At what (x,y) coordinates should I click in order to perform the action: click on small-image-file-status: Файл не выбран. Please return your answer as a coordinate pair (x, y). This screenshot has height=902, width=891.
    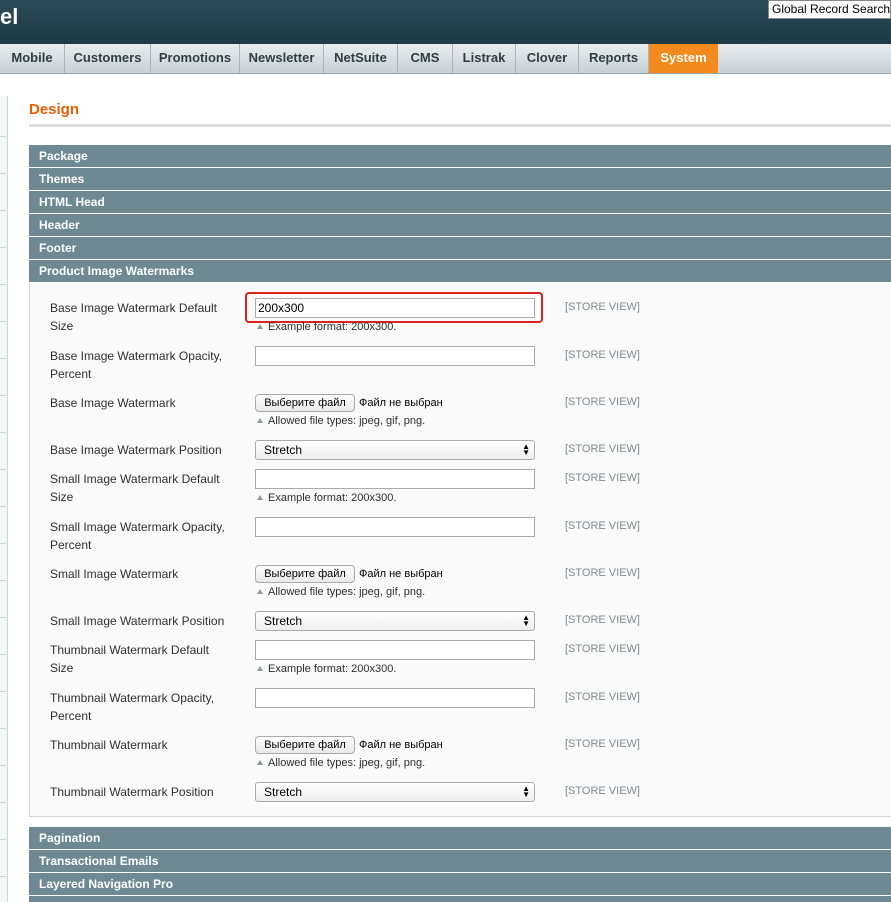
    Looking at the image, I should click on (401, 574).